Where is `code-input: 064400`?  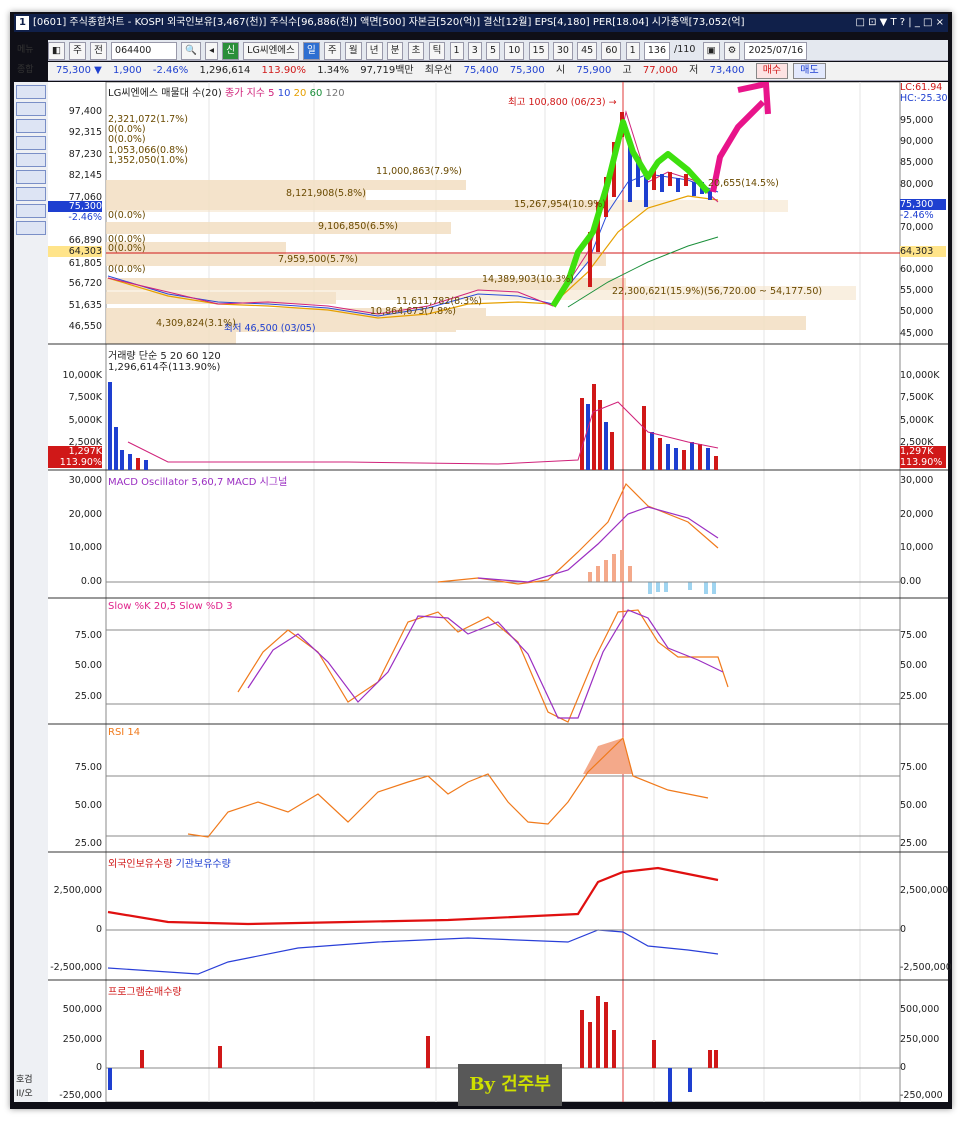
code-input: 064400 is located at coordinates (144, 51).